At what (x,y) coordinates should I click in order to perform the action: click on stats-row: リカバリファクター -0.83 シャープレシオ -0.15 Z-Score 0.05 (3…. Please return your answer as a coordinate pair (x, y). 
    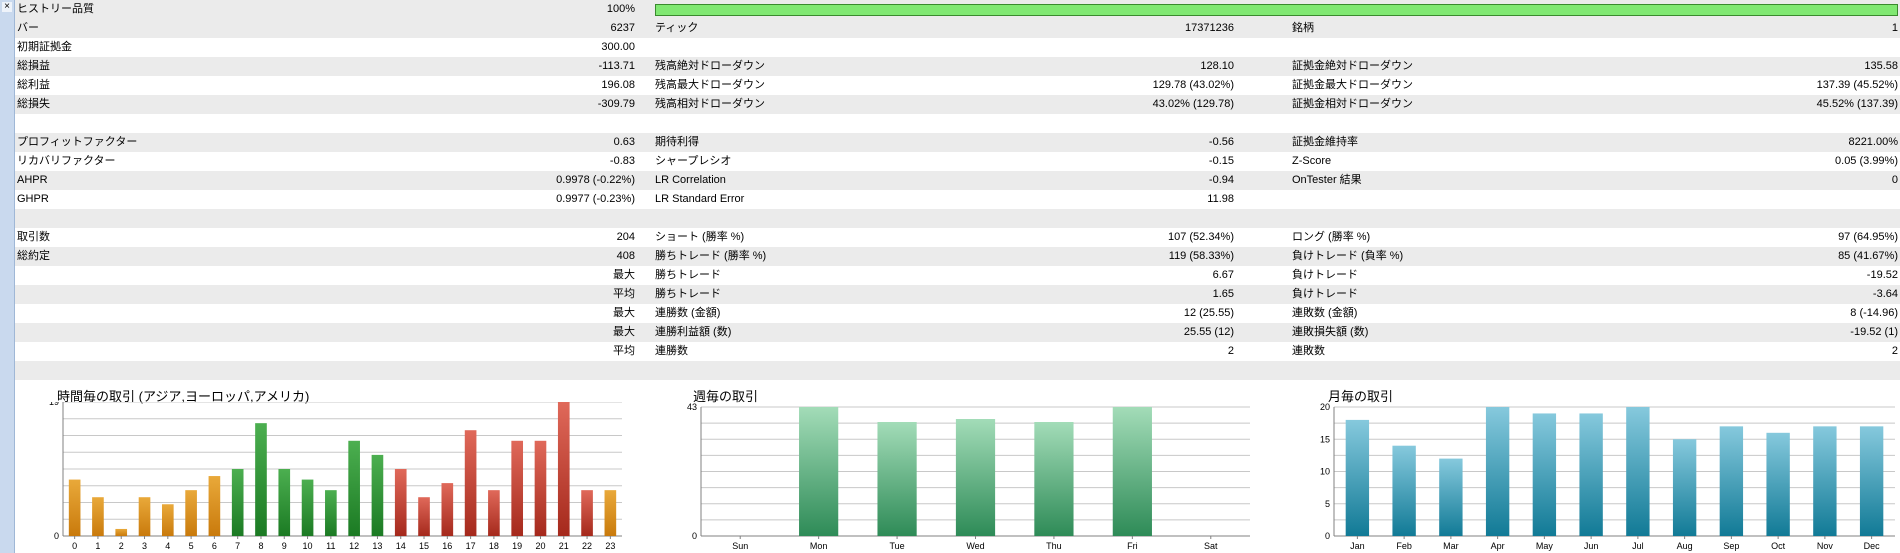
    Looking at the image, I should click on (957, 161).